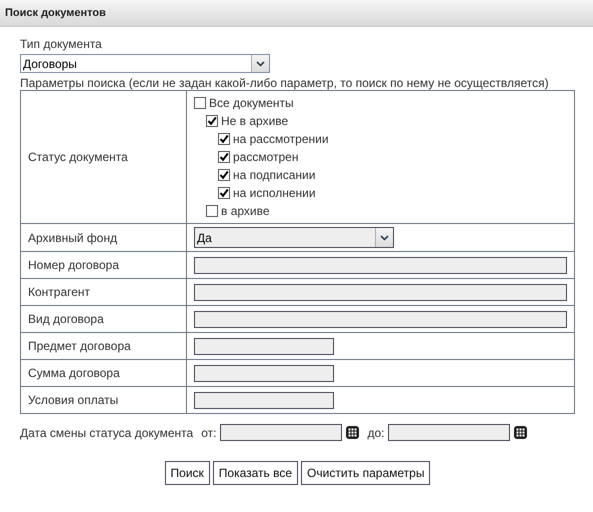 This screenshot has height=512, width=593. What do you see at coordinates (281, 139) in the screenshot?
I see `checkbox-label: на рассмотрении` at bounding box center [281, 139].